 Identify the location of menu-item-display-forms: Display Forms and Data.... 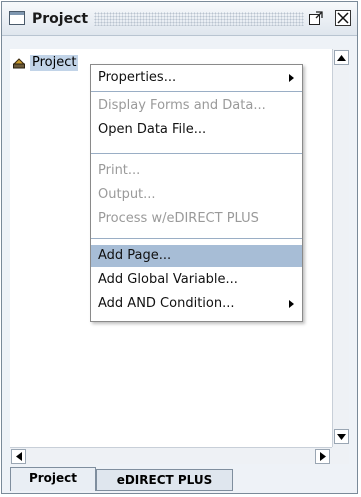
(196, 106).